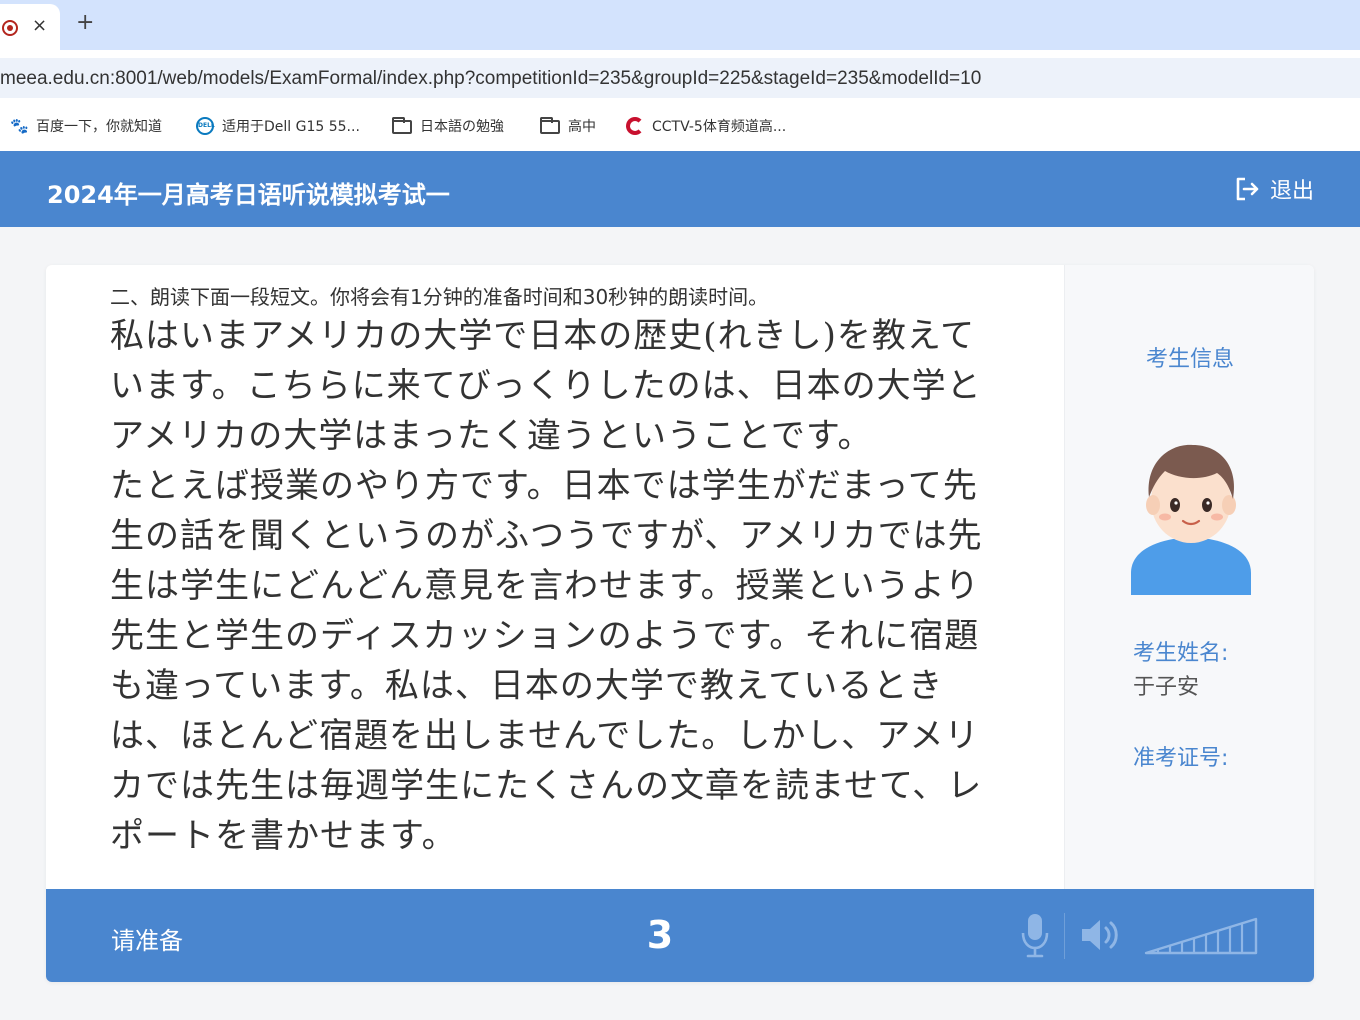 The height and width of the screenshot is (1020, 1360). Describe the element at coordinates (205, 126) in the screenshot. I see `dell-icon: DELL` at that location.